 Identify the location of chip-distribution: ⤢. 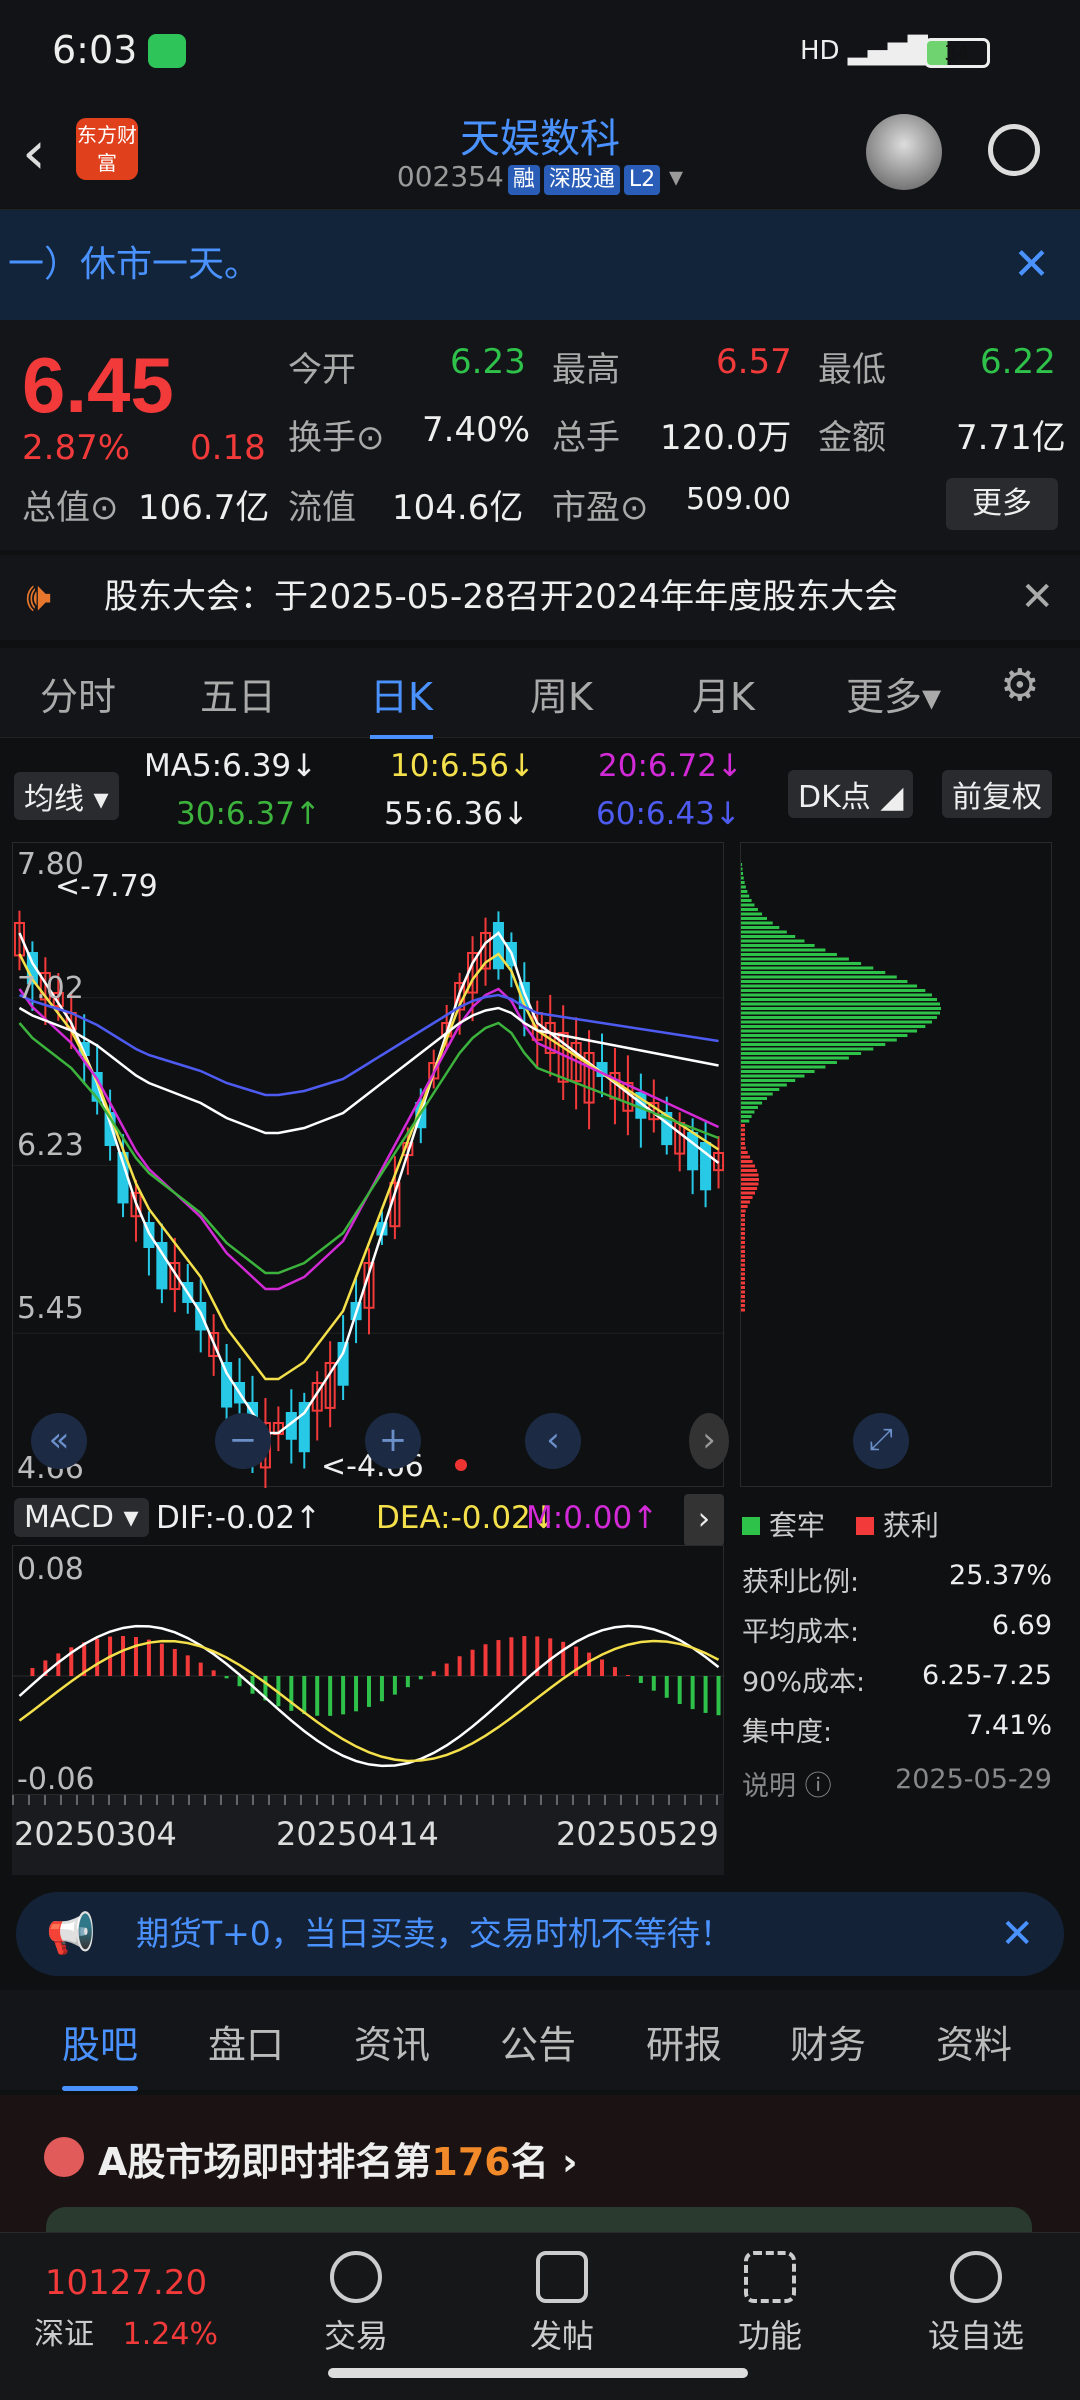
(896, 1164).